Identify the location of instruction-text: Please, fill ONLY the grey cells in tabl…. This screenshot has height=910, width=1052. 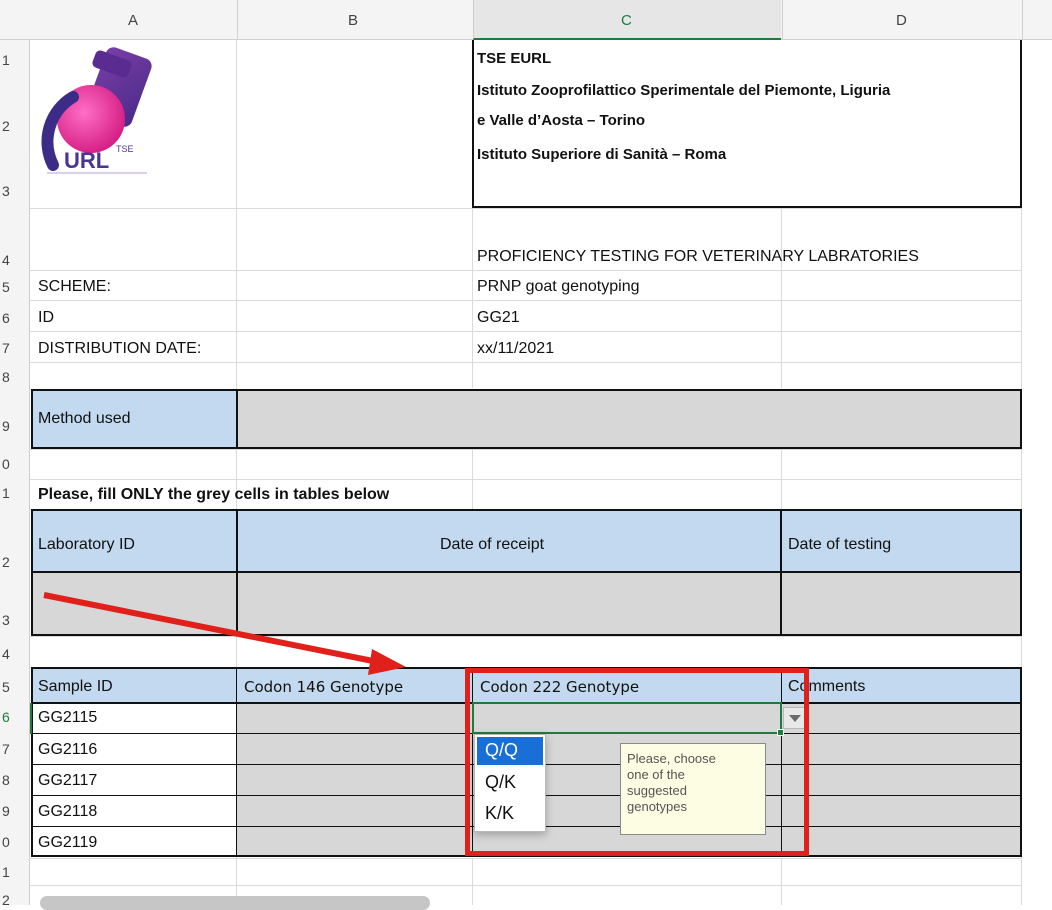
(213, 495).